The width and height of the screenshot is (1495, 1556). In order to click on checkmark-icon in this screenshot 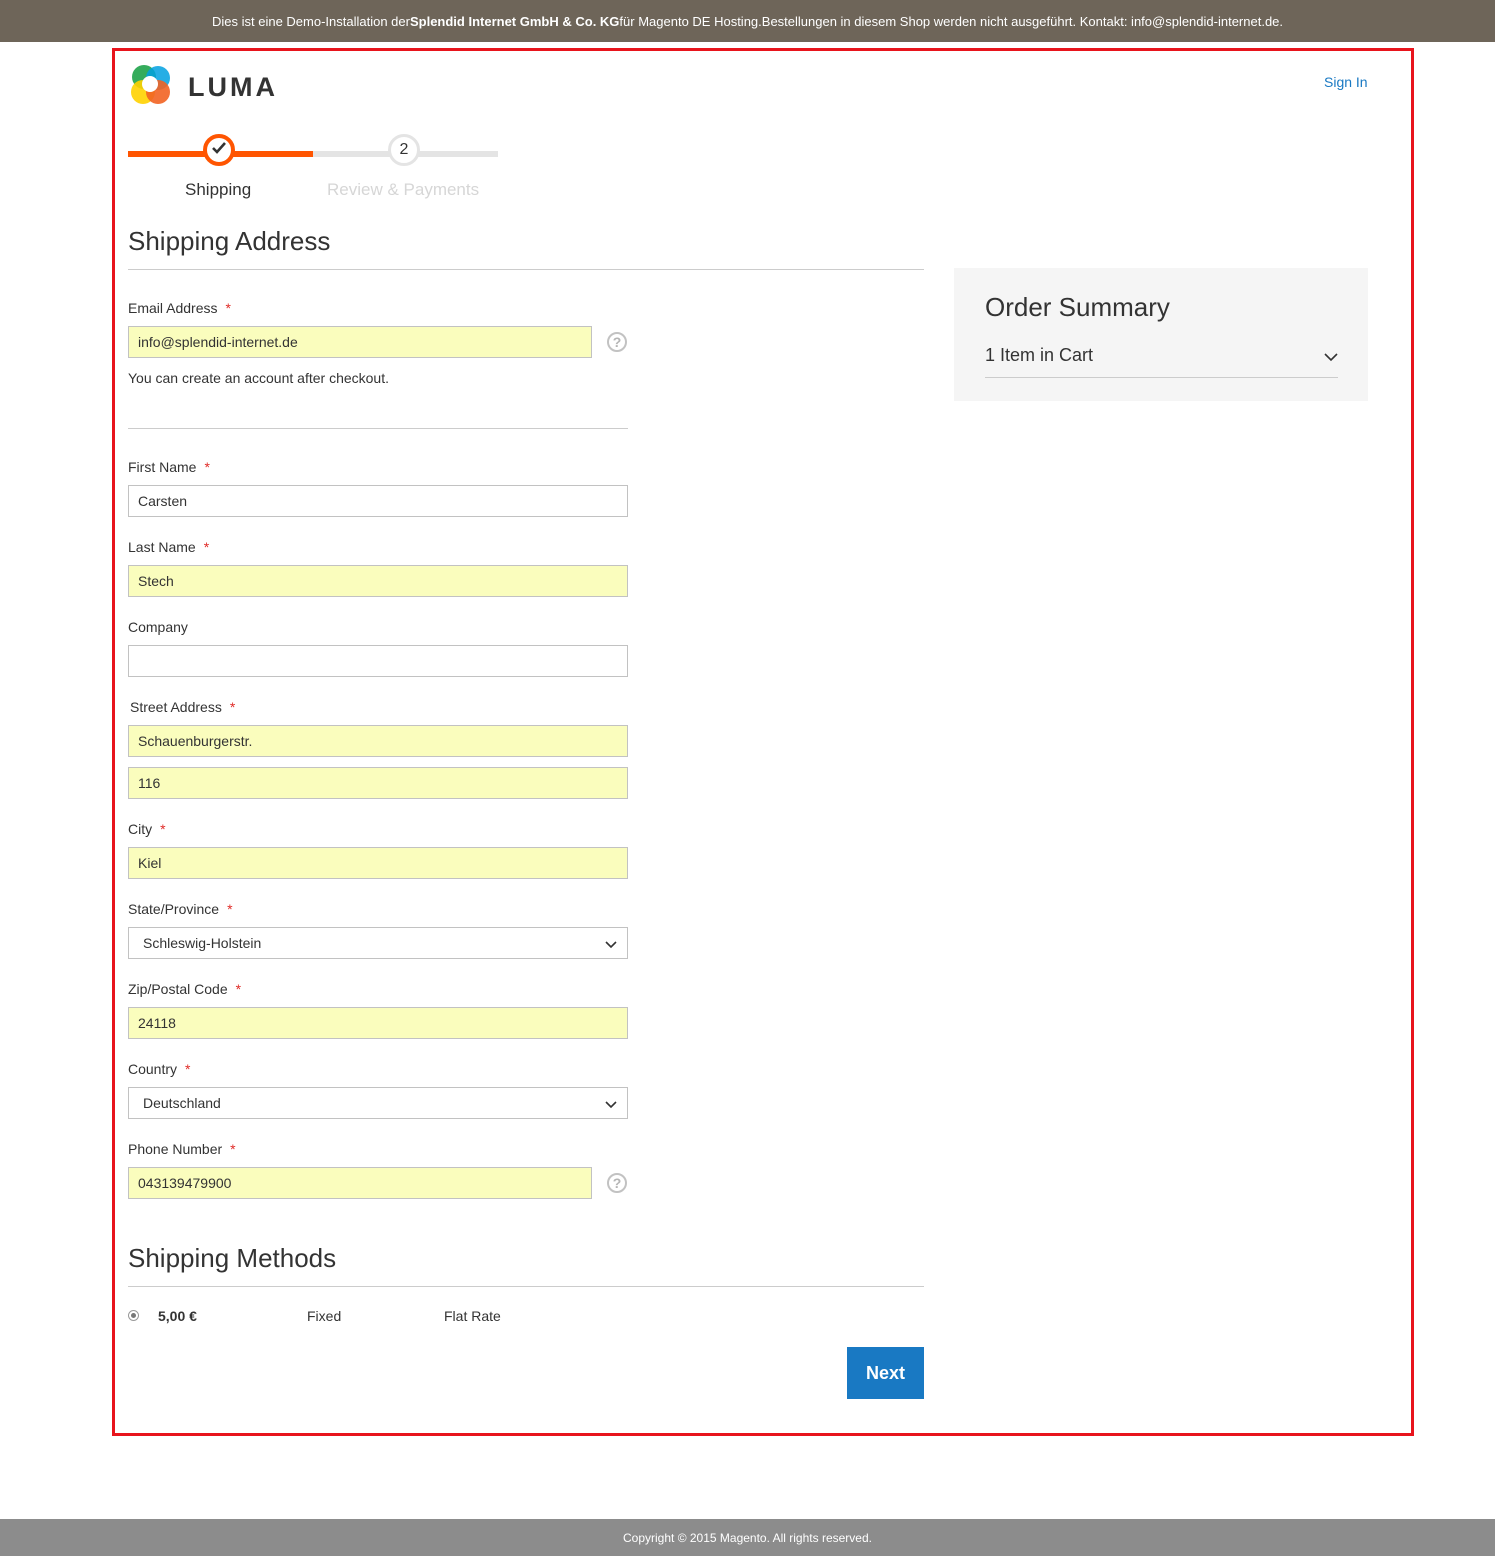, I will do `click(219, 150)`.